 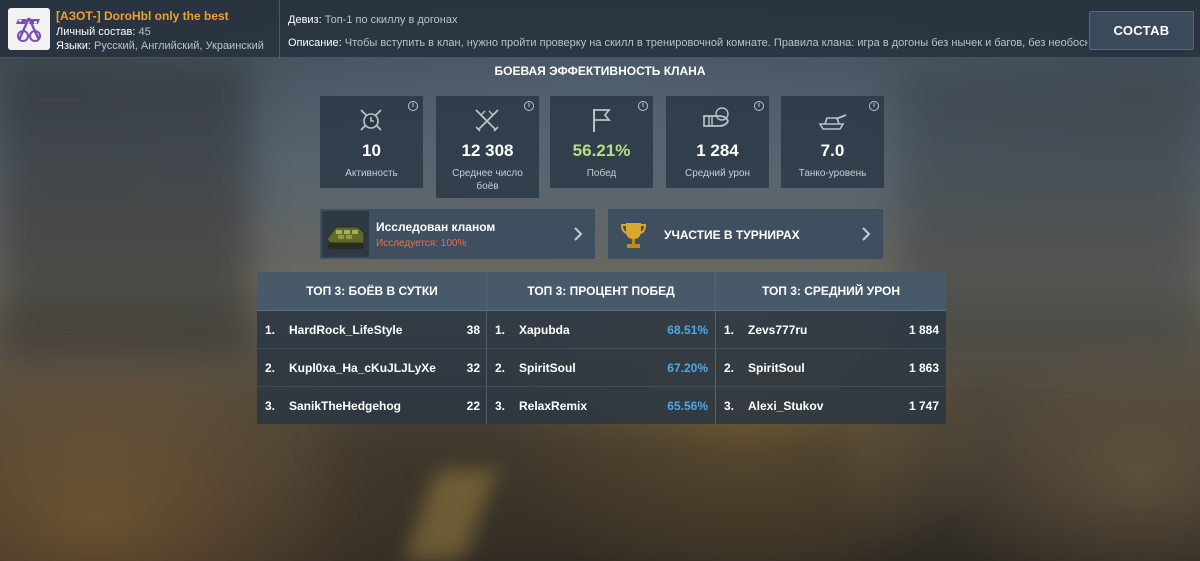 What do you see at coordinates (602, 120) in the screenshot?
I see `victory-flag-icon` at bounding box center [602, 120].